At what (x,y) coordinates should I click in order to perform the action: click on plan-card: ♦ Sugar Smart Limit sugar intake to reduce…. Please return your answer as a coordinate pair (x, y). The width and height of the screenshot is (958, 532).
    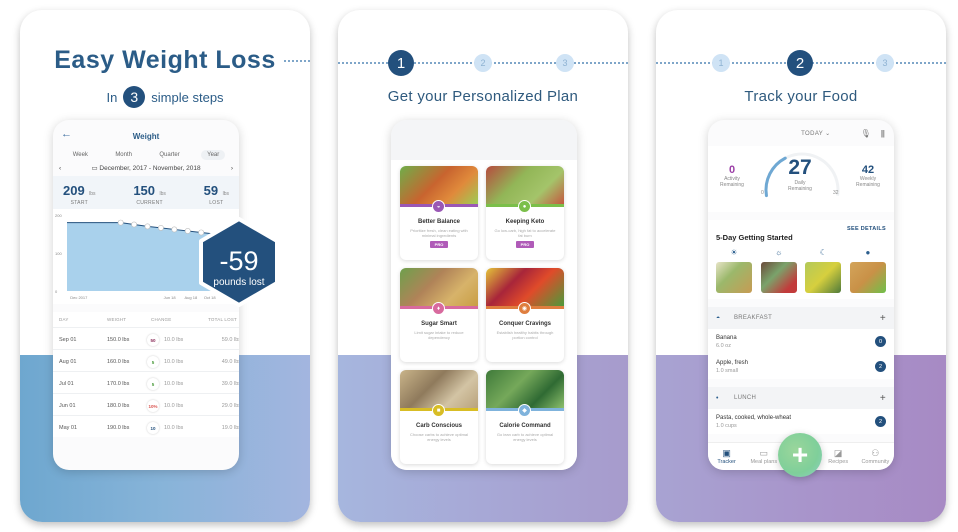
    Looking at the image, I should click on (439, 315).